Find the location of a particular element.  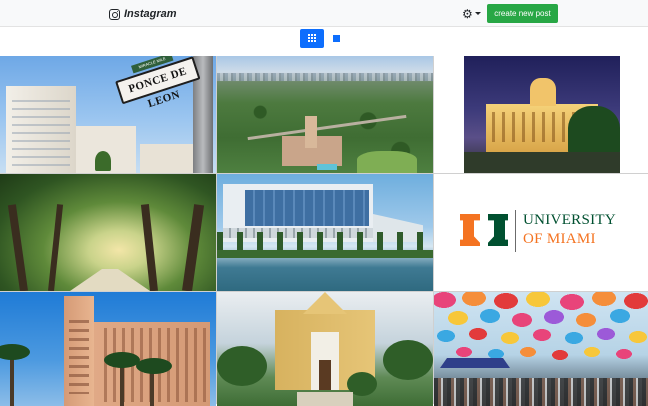

settings-dropdown: ⚙ is located at coordinates (471, 13).